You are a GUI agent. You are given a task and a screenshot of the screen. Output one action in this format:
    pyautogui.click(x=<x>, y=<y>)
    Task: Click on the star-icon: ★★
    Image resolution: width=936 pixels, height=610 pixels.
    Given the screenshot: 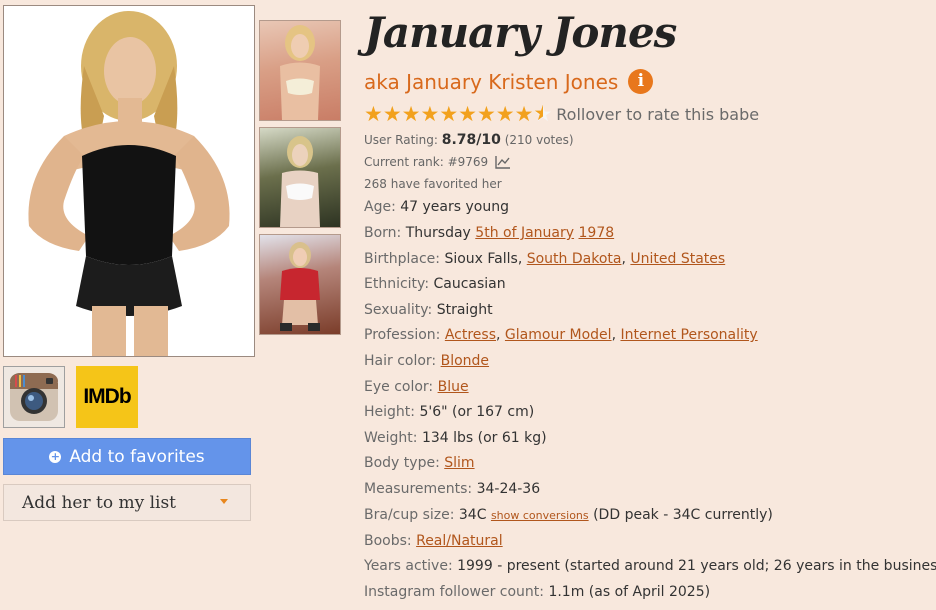 What is the action you would take?
    pyautogui.click(x=542, y=114)
    